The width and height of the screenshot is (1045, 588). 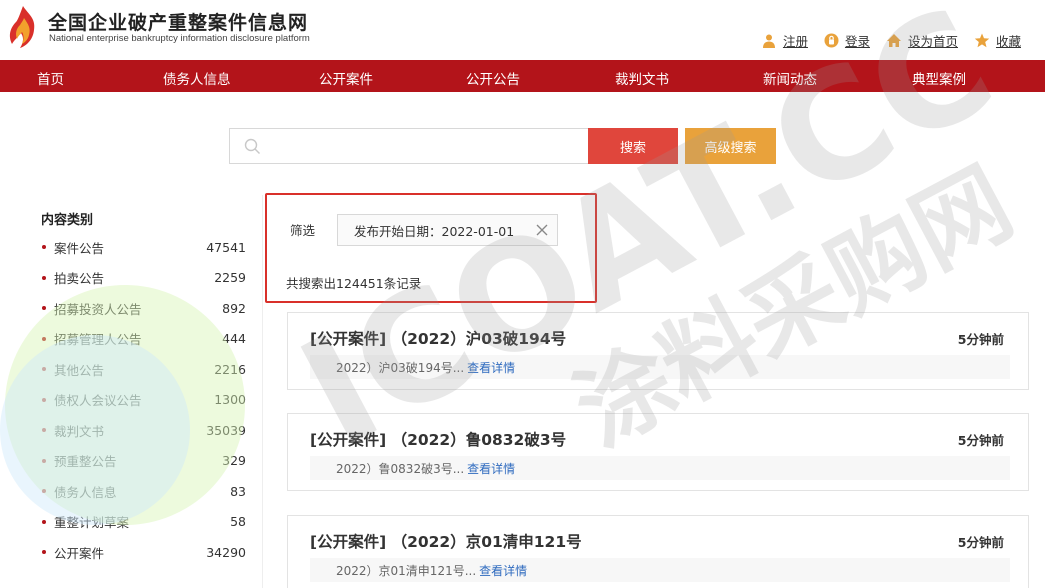 What do you see at coordinates (230, 369) in the screenshot?
I see `category-count: 2216` at bounding box center [230, 369].